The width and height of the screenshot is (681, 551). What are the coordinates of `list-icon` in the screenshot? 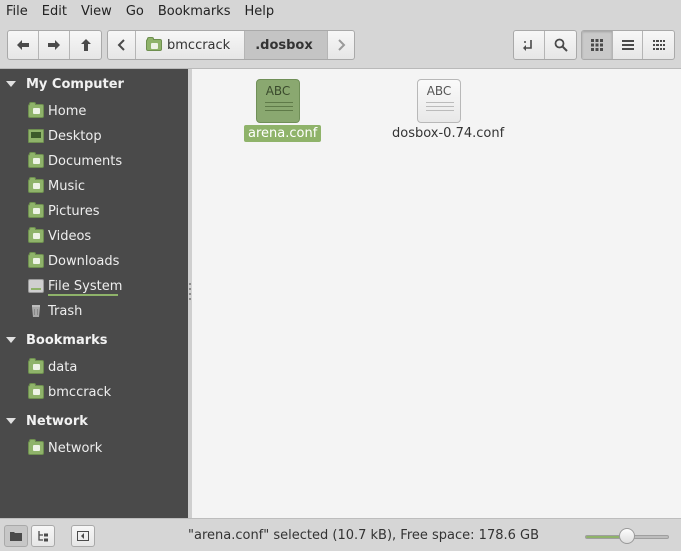 It's located at (627, 45).